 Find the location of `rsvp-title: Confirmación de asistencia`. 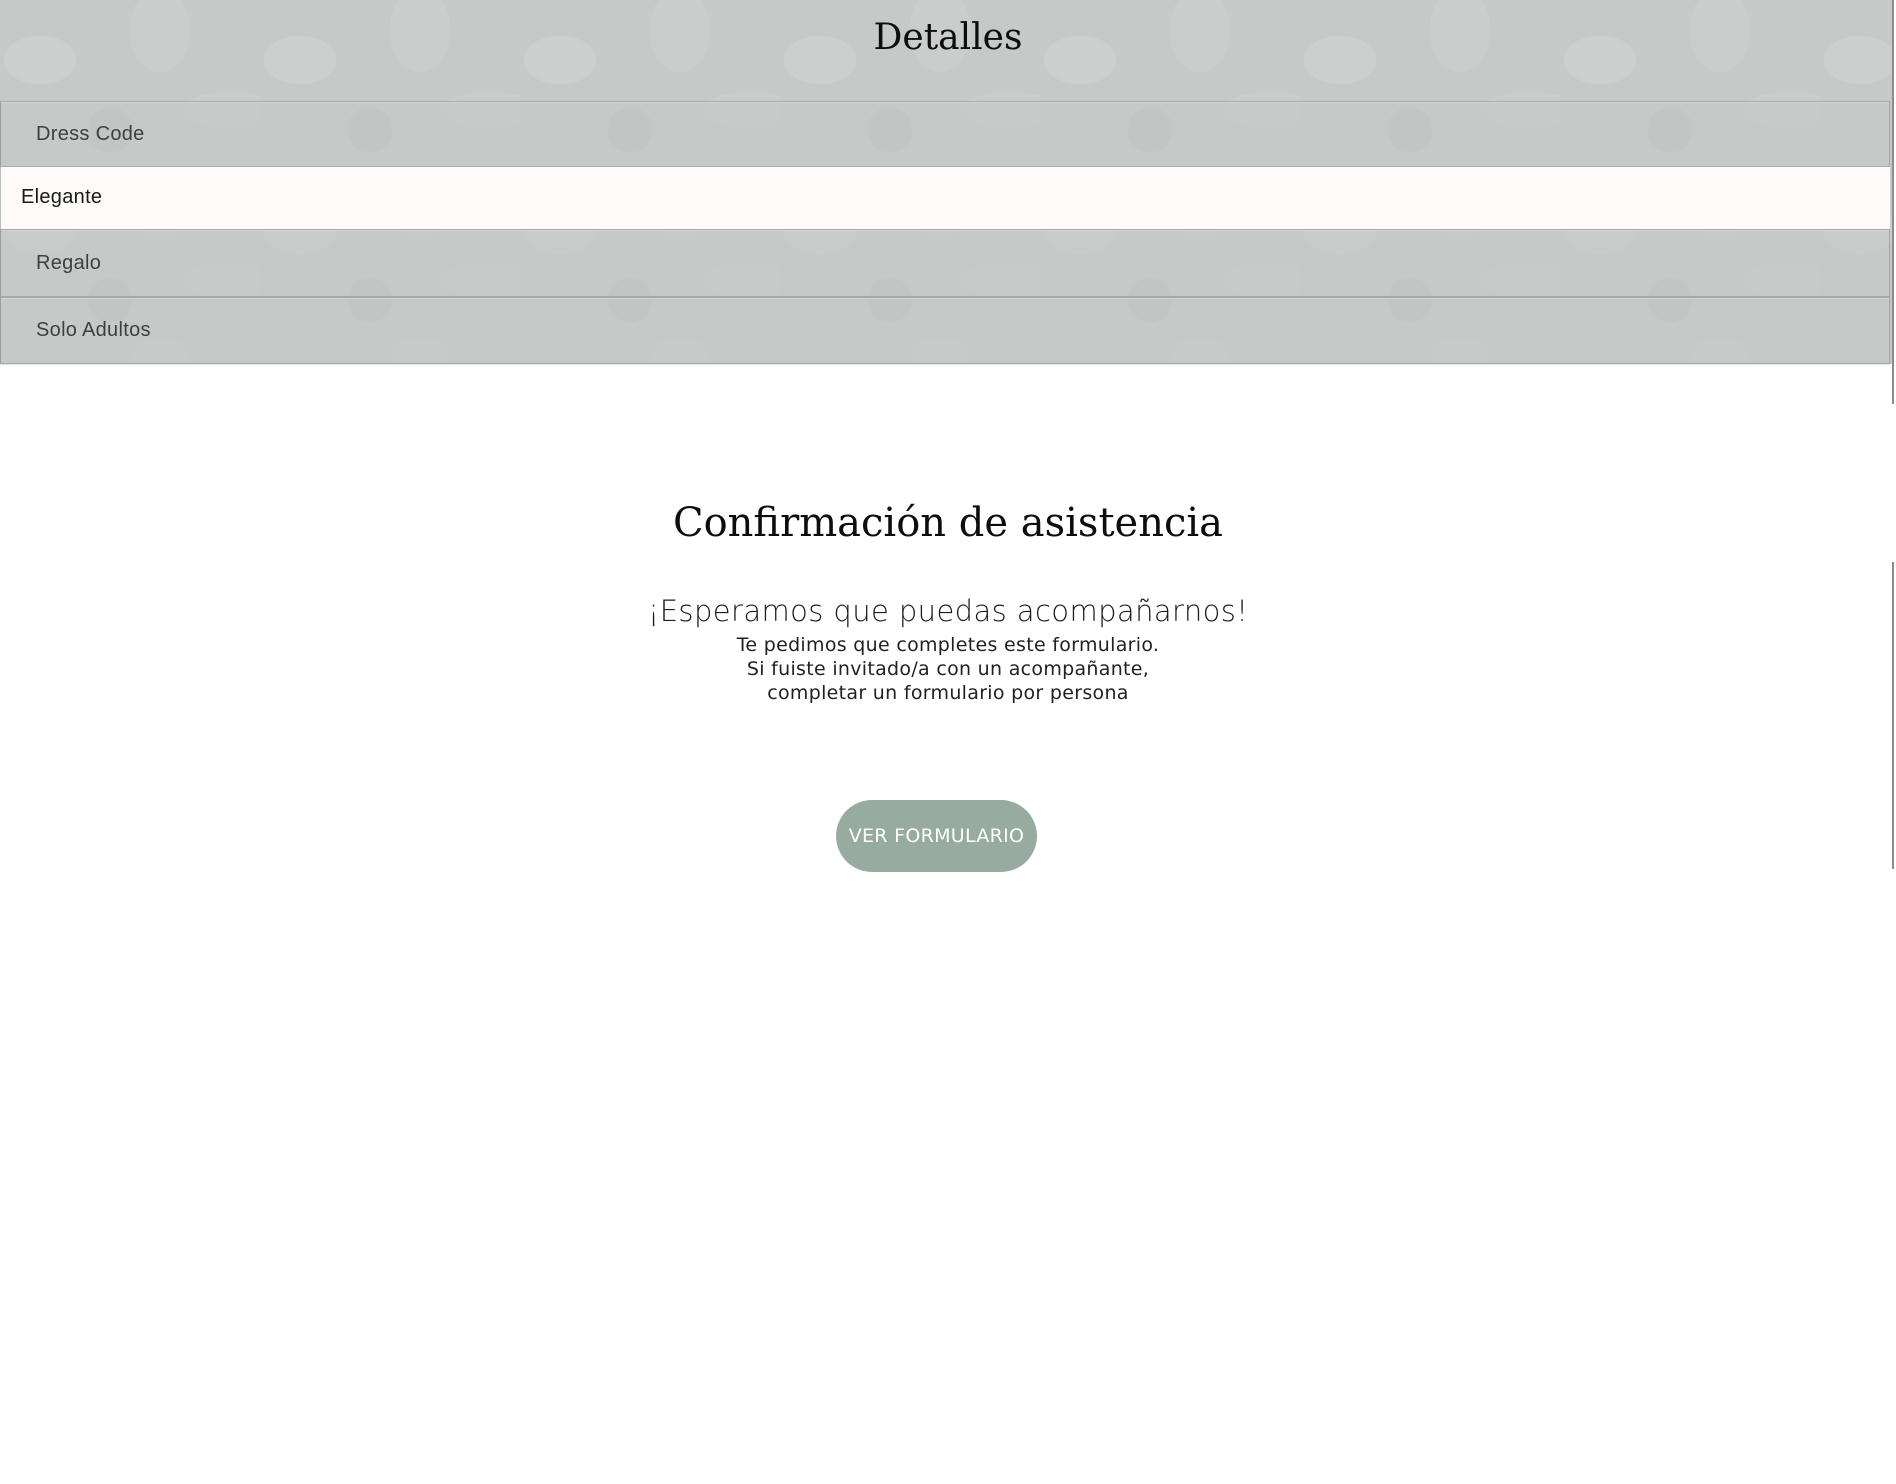

rsvp-title: Confirmación de asistencia is located at coordinates (948, 523).